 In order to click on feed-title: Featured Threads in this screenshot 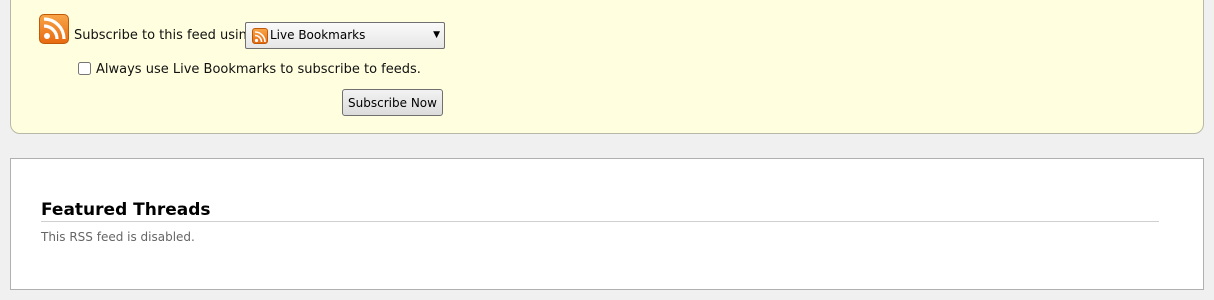, I will do `click(126, 210)`.